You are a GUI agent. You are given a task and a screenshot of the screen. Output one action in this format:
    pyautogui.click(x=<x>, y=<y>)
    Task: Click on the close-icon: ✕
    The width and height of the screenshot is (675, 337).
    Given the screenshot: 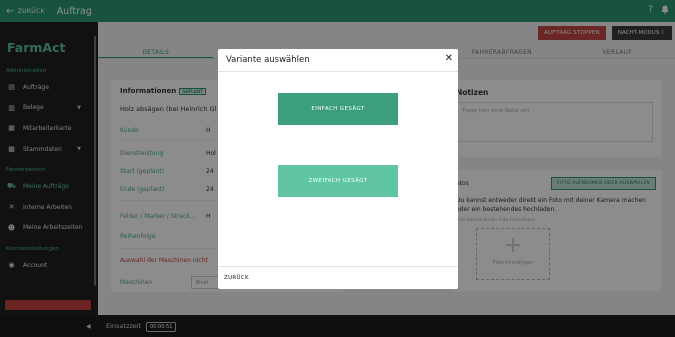 What is the action you would take?
    pyautogui.click(x=449, y=58)
    